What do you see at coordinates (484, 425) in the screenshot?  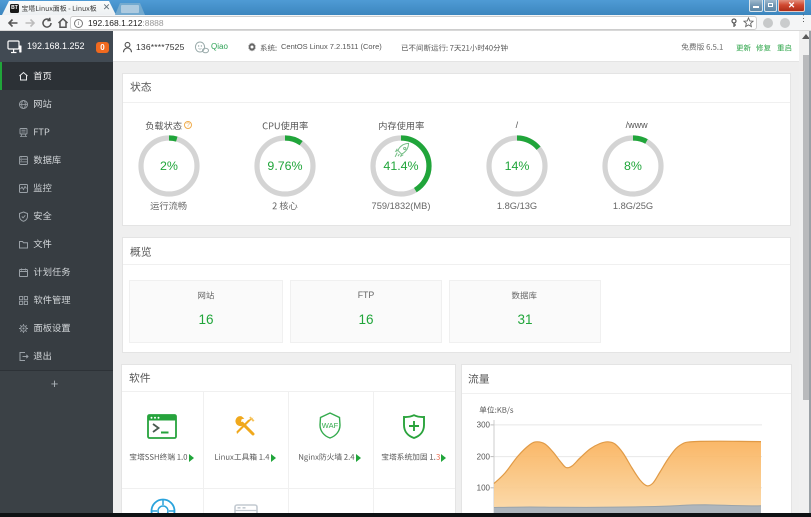 I see `svg-text: 300` at bounding box center [484, 425].